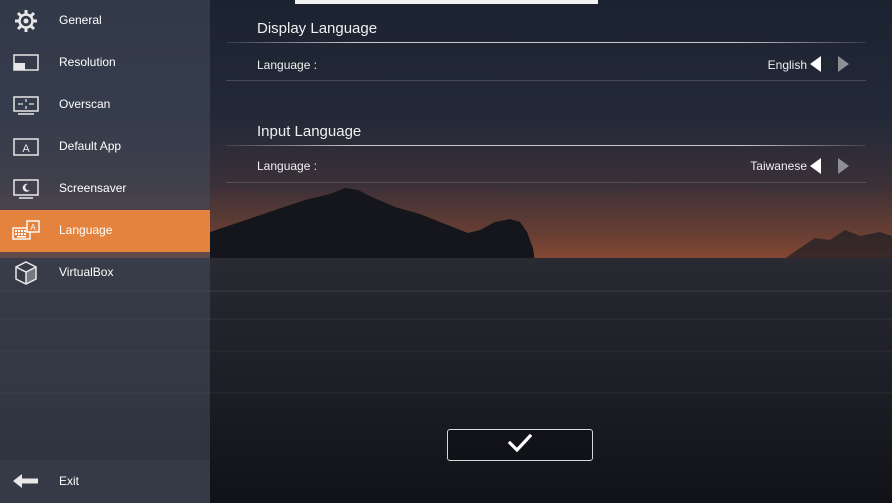 The height and width of the screenshot is (503, 892). I want to click on confirm-button, so click(520, 445).